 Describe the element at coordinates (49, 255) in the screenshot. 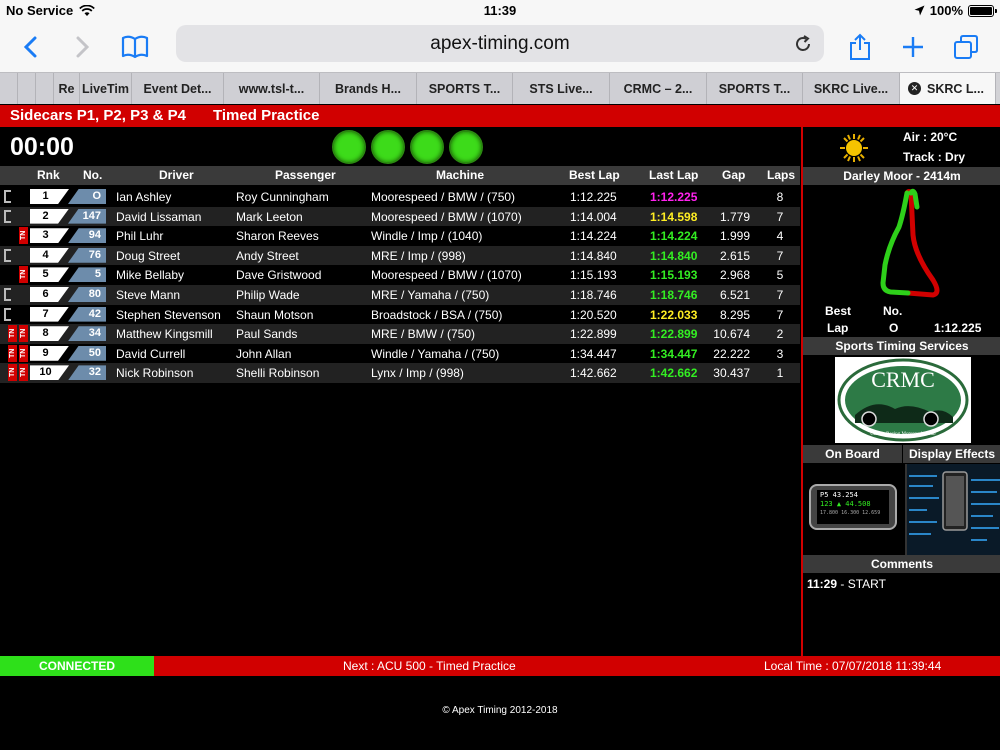

I see `rank-cell: 4` at that location.